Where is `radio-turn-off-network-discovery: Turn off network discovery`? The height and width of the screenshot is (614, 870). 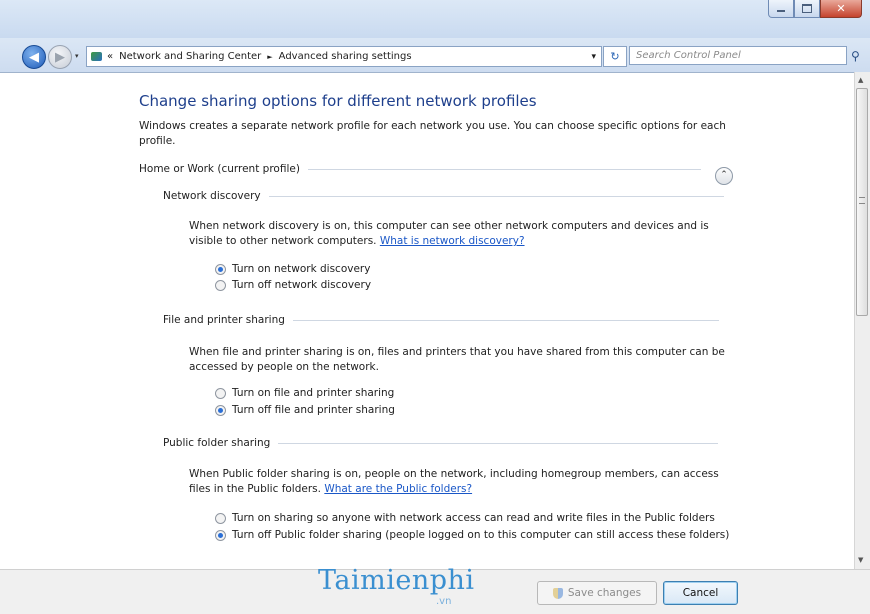
radio-turn-off-network-discovery: Turn off network discovery is located at coordinates (293, 285).